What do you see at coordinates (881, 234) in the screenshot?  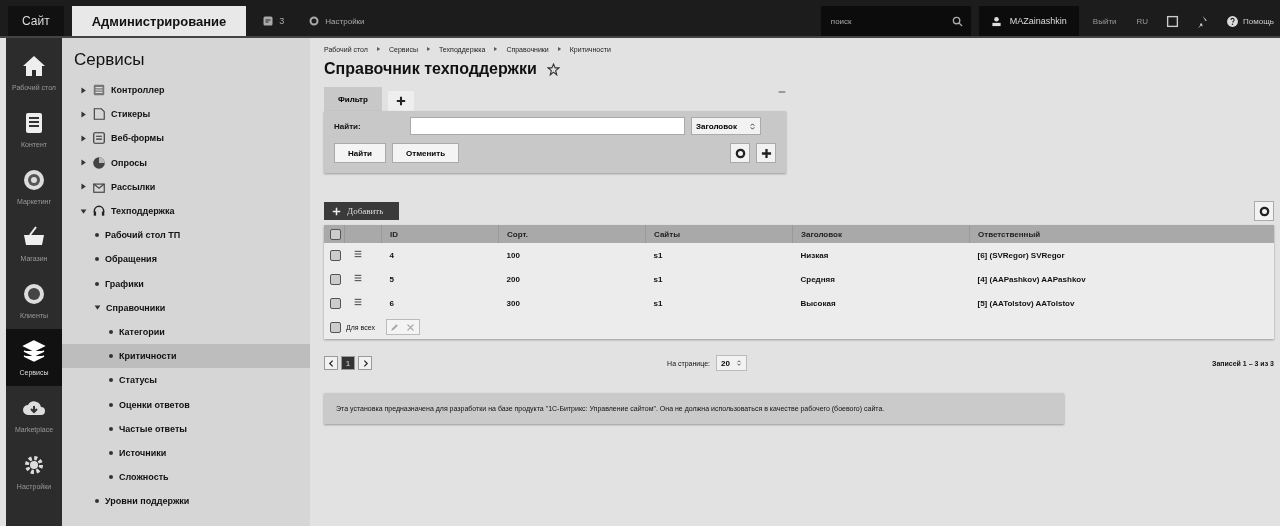 I see `column-header: Заголовок` at bounding box center [881, 234].